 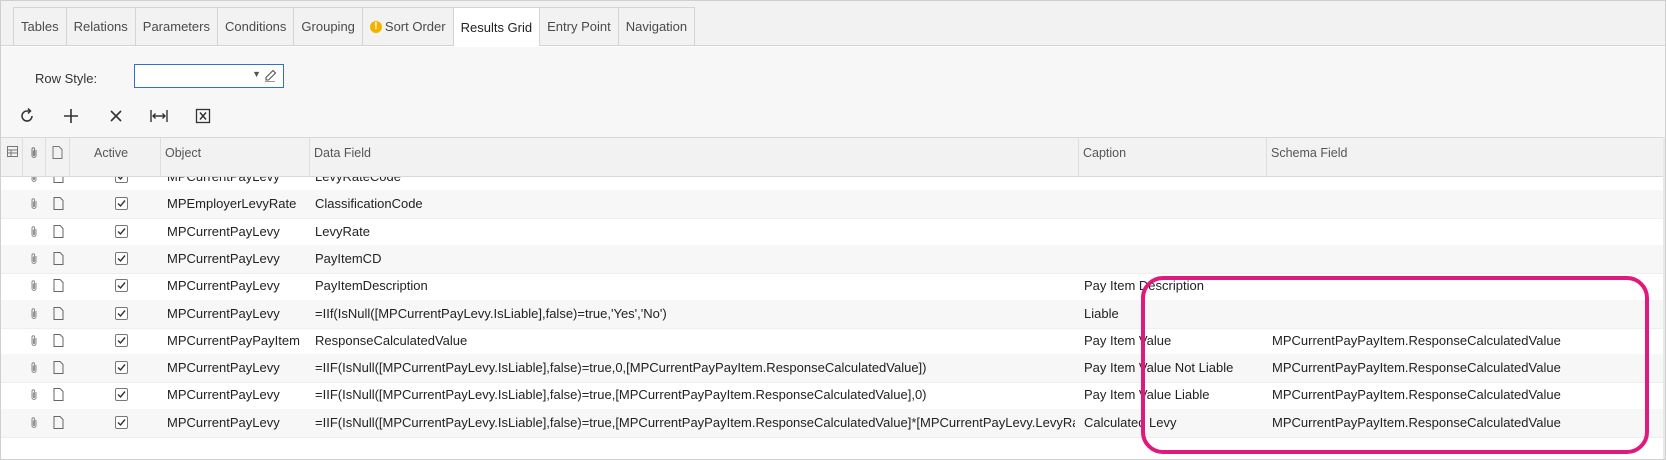 What do you see at coordinates (1174, 286) in the screenshot?
I see `cell-caption: Pay Item Description` at bounding box center [1174, 286].